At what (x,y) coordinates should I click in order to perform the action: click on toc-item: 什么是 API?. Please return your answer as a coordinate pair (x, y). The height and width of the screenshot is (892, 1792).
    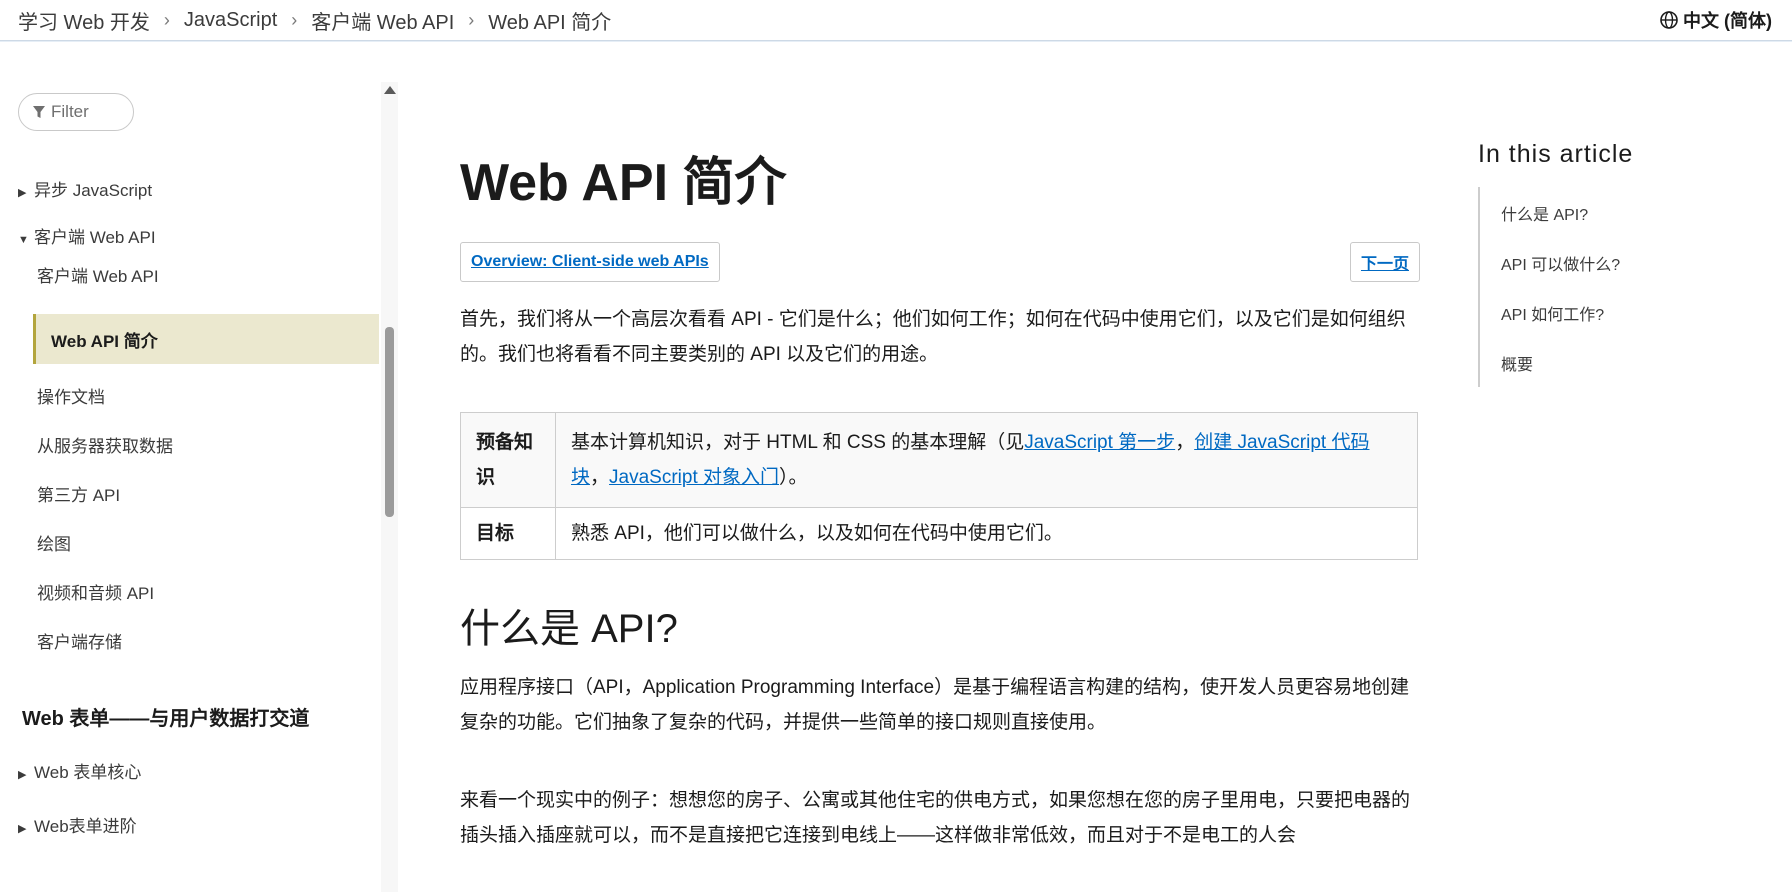
    Looking at the image, I should click on (1544, 213).